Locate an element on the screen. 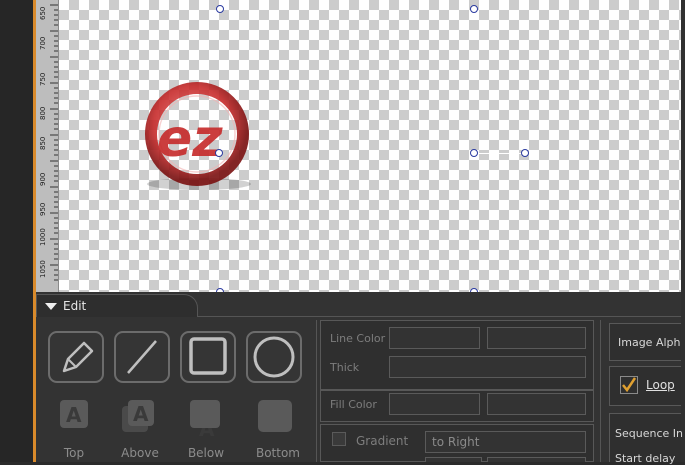 The height and width of the screenshot is (465, 685). layer-label-below: Below is located at coordinates (206, 453).